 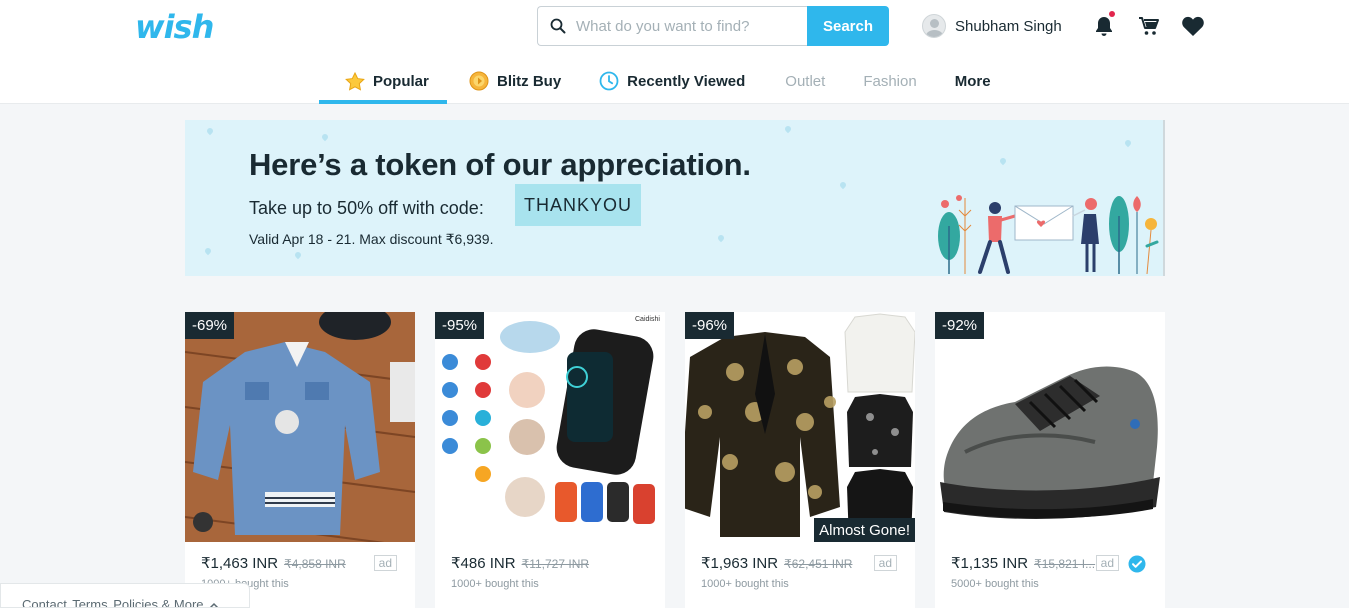 I want to click on search-input, so click(x=676, y=26).